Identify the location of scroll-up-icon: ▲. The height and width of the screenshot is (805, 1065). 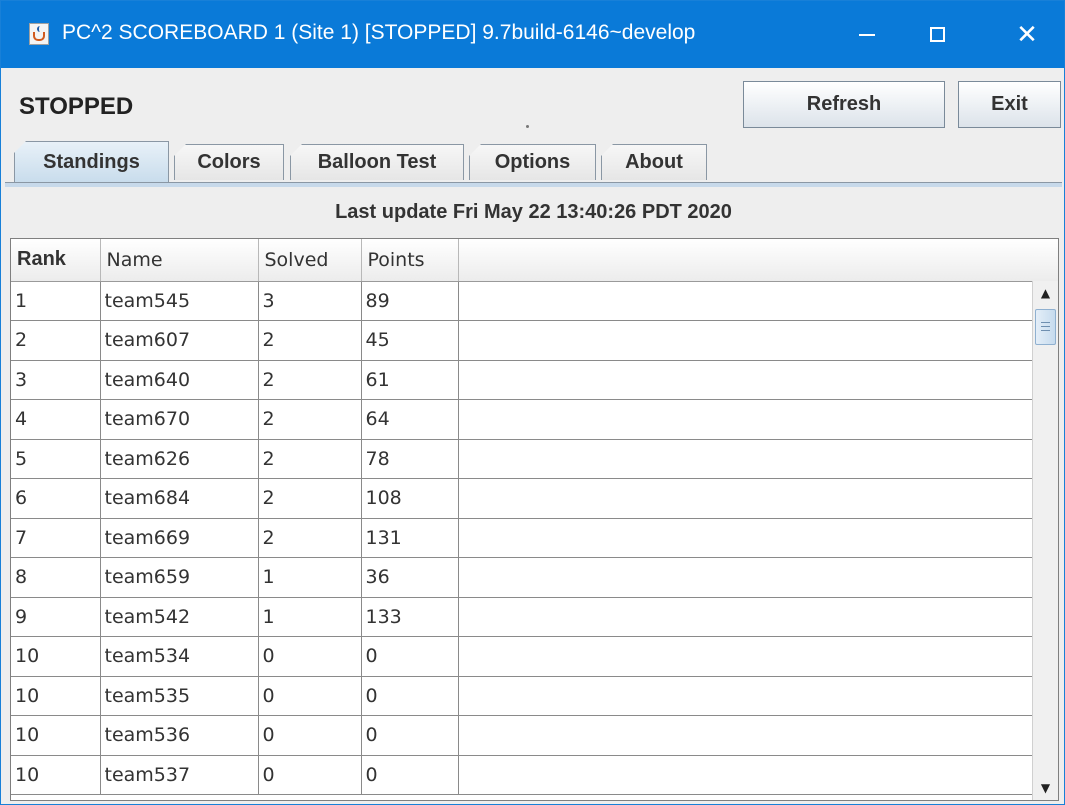
(1045, 293).